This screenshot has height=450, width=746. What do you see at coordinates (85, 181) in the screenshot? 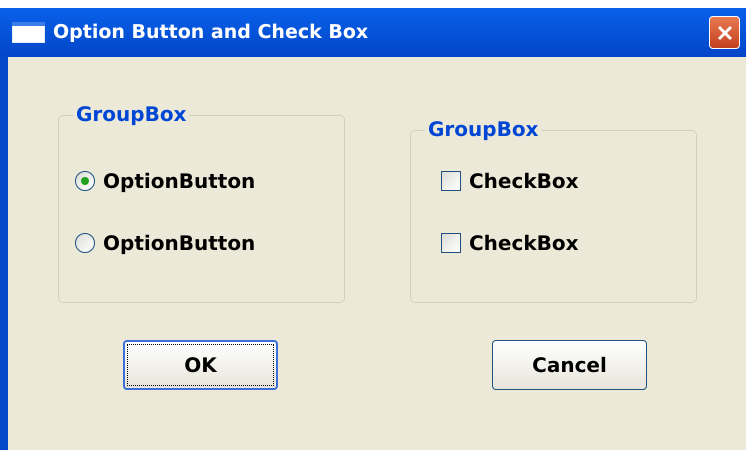
I see `radio-button-selected` at bounding box center [85, 181].